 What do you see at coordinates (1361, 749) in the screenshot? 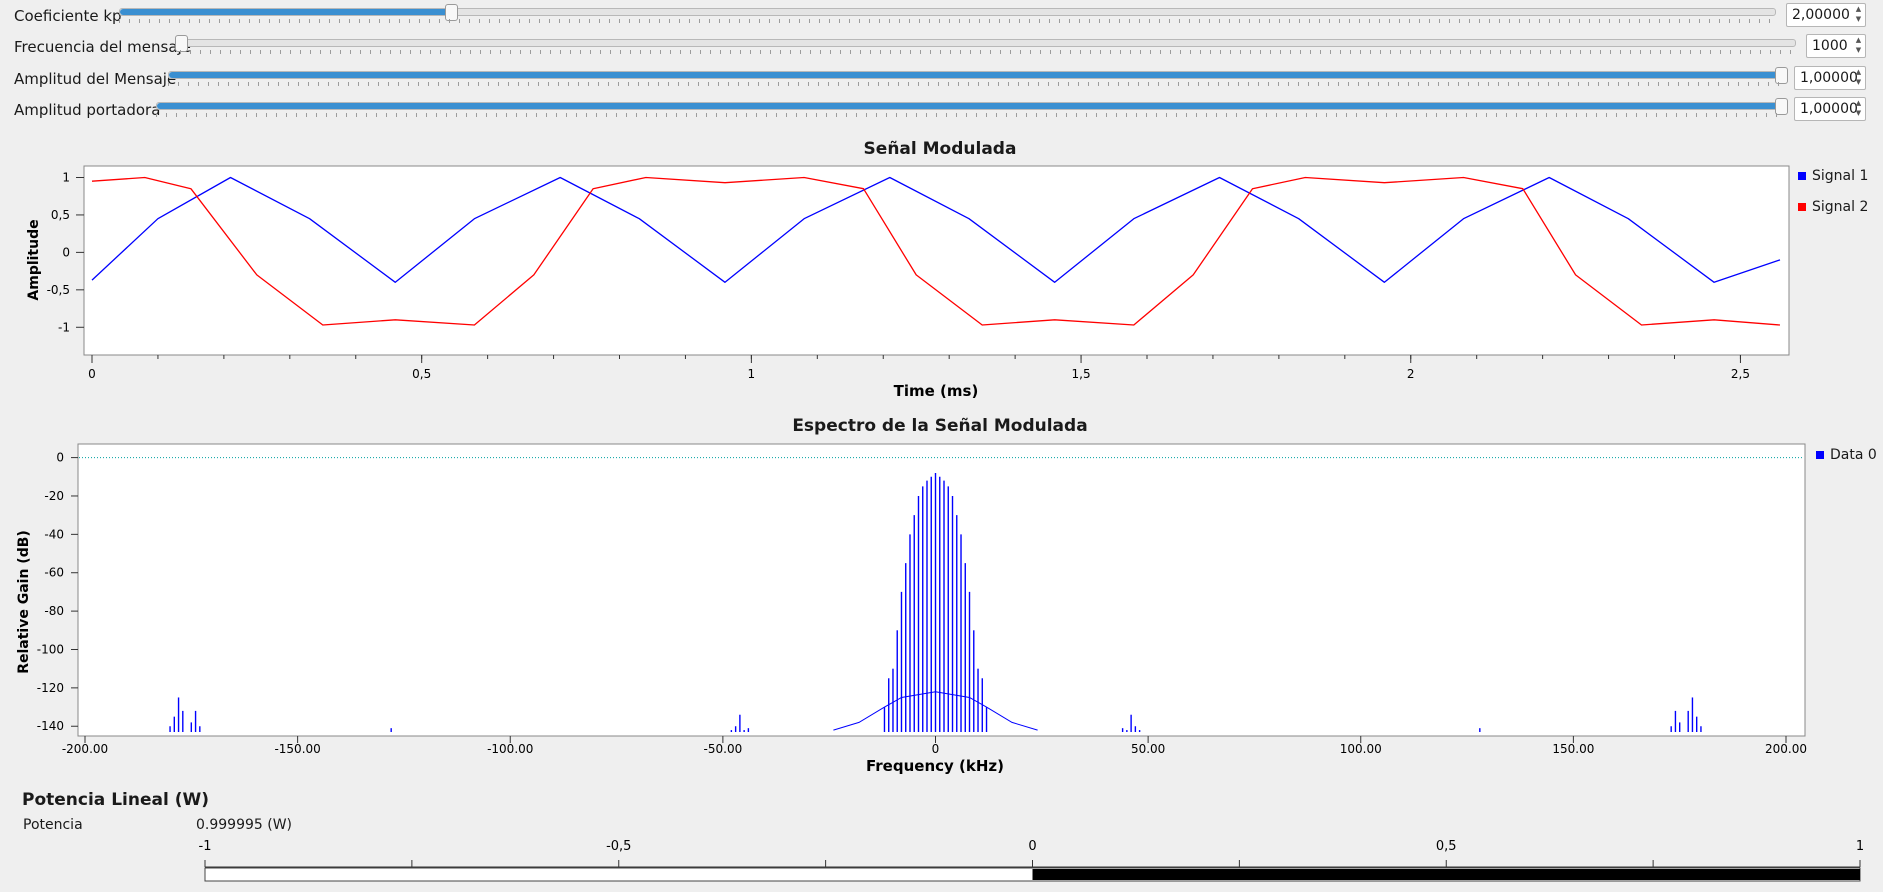
I see `freq-xtick-label: 100.00` at bounding box center [1361, 749].